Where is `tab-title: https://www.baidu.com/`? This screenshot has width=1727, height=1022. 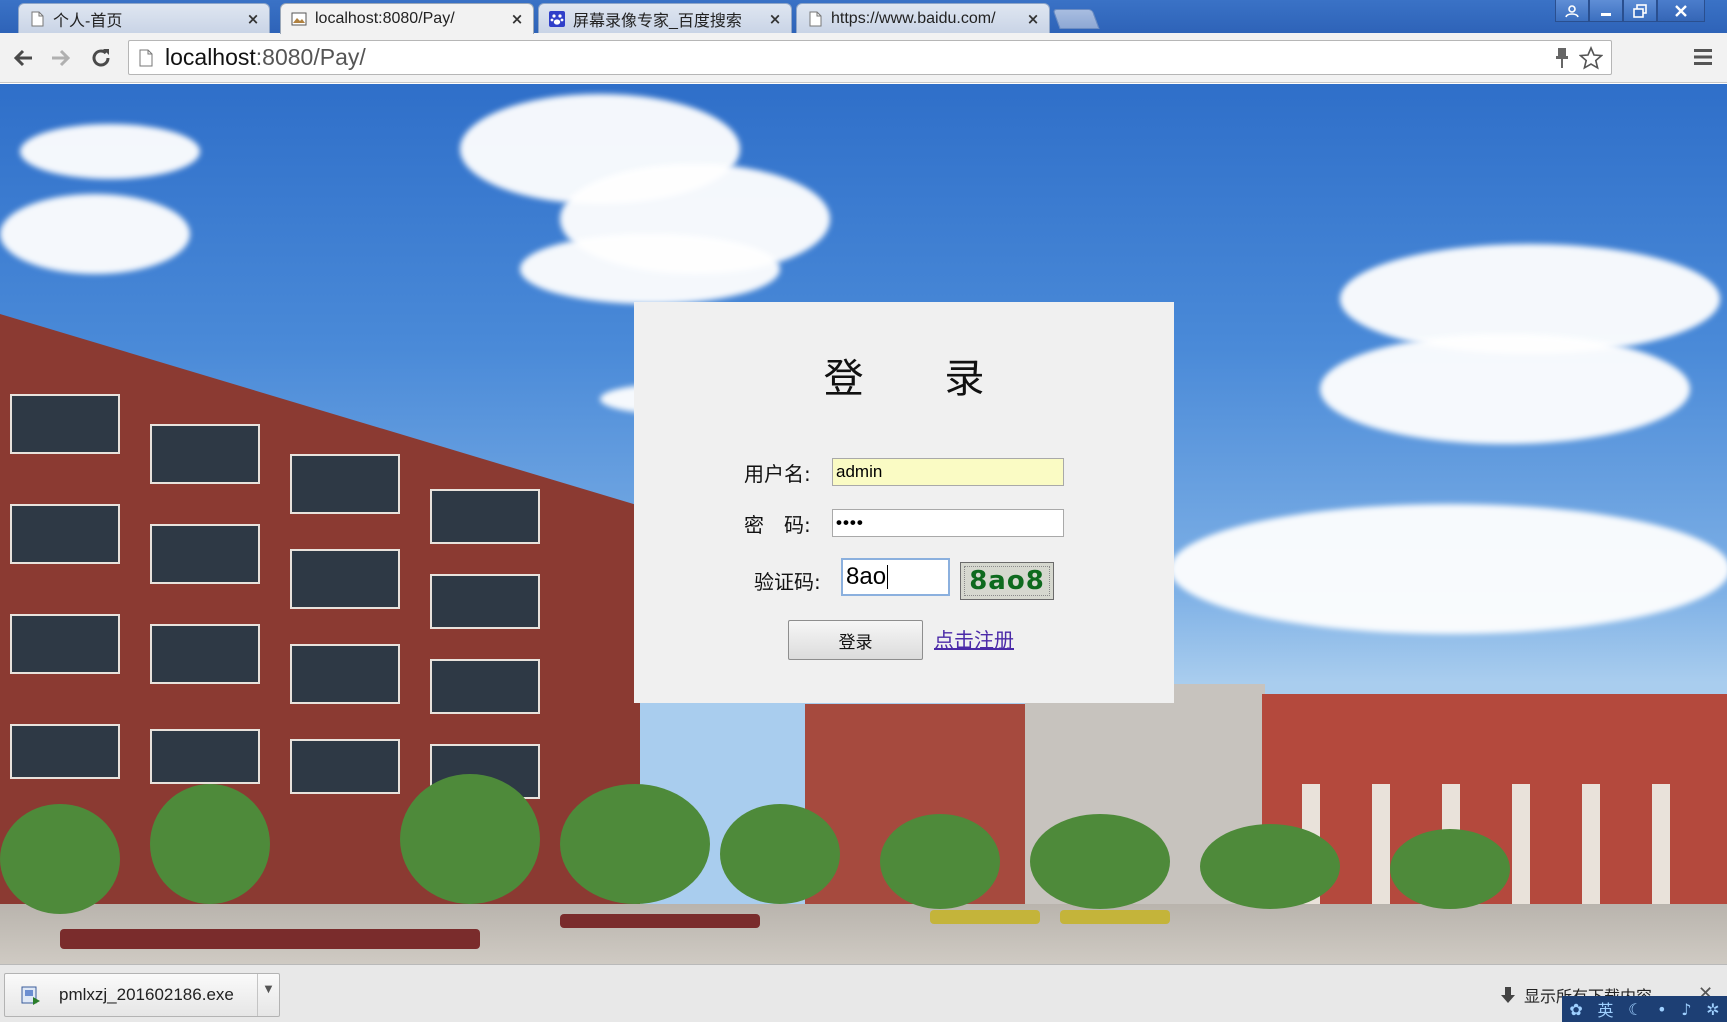 tab-title: https://www.baidu.com/ is located at coordinates (913, 18).